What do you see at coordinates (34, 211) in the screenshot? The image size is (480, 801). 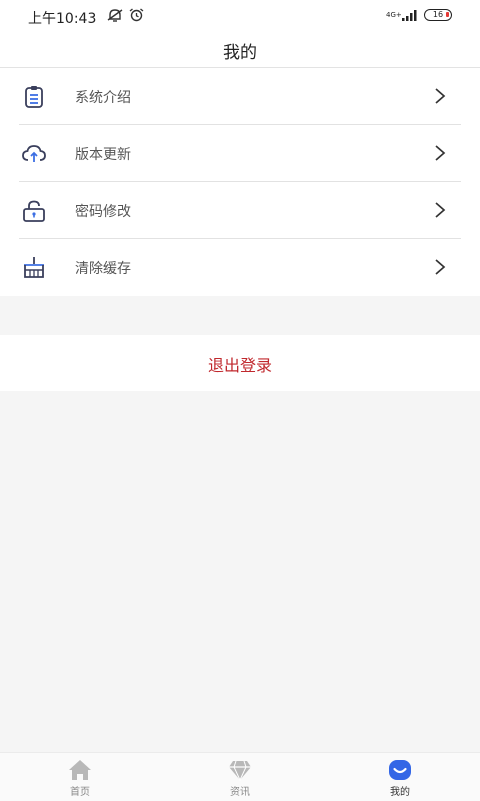 I see `lock-icon` at bounding box center [34, 211].